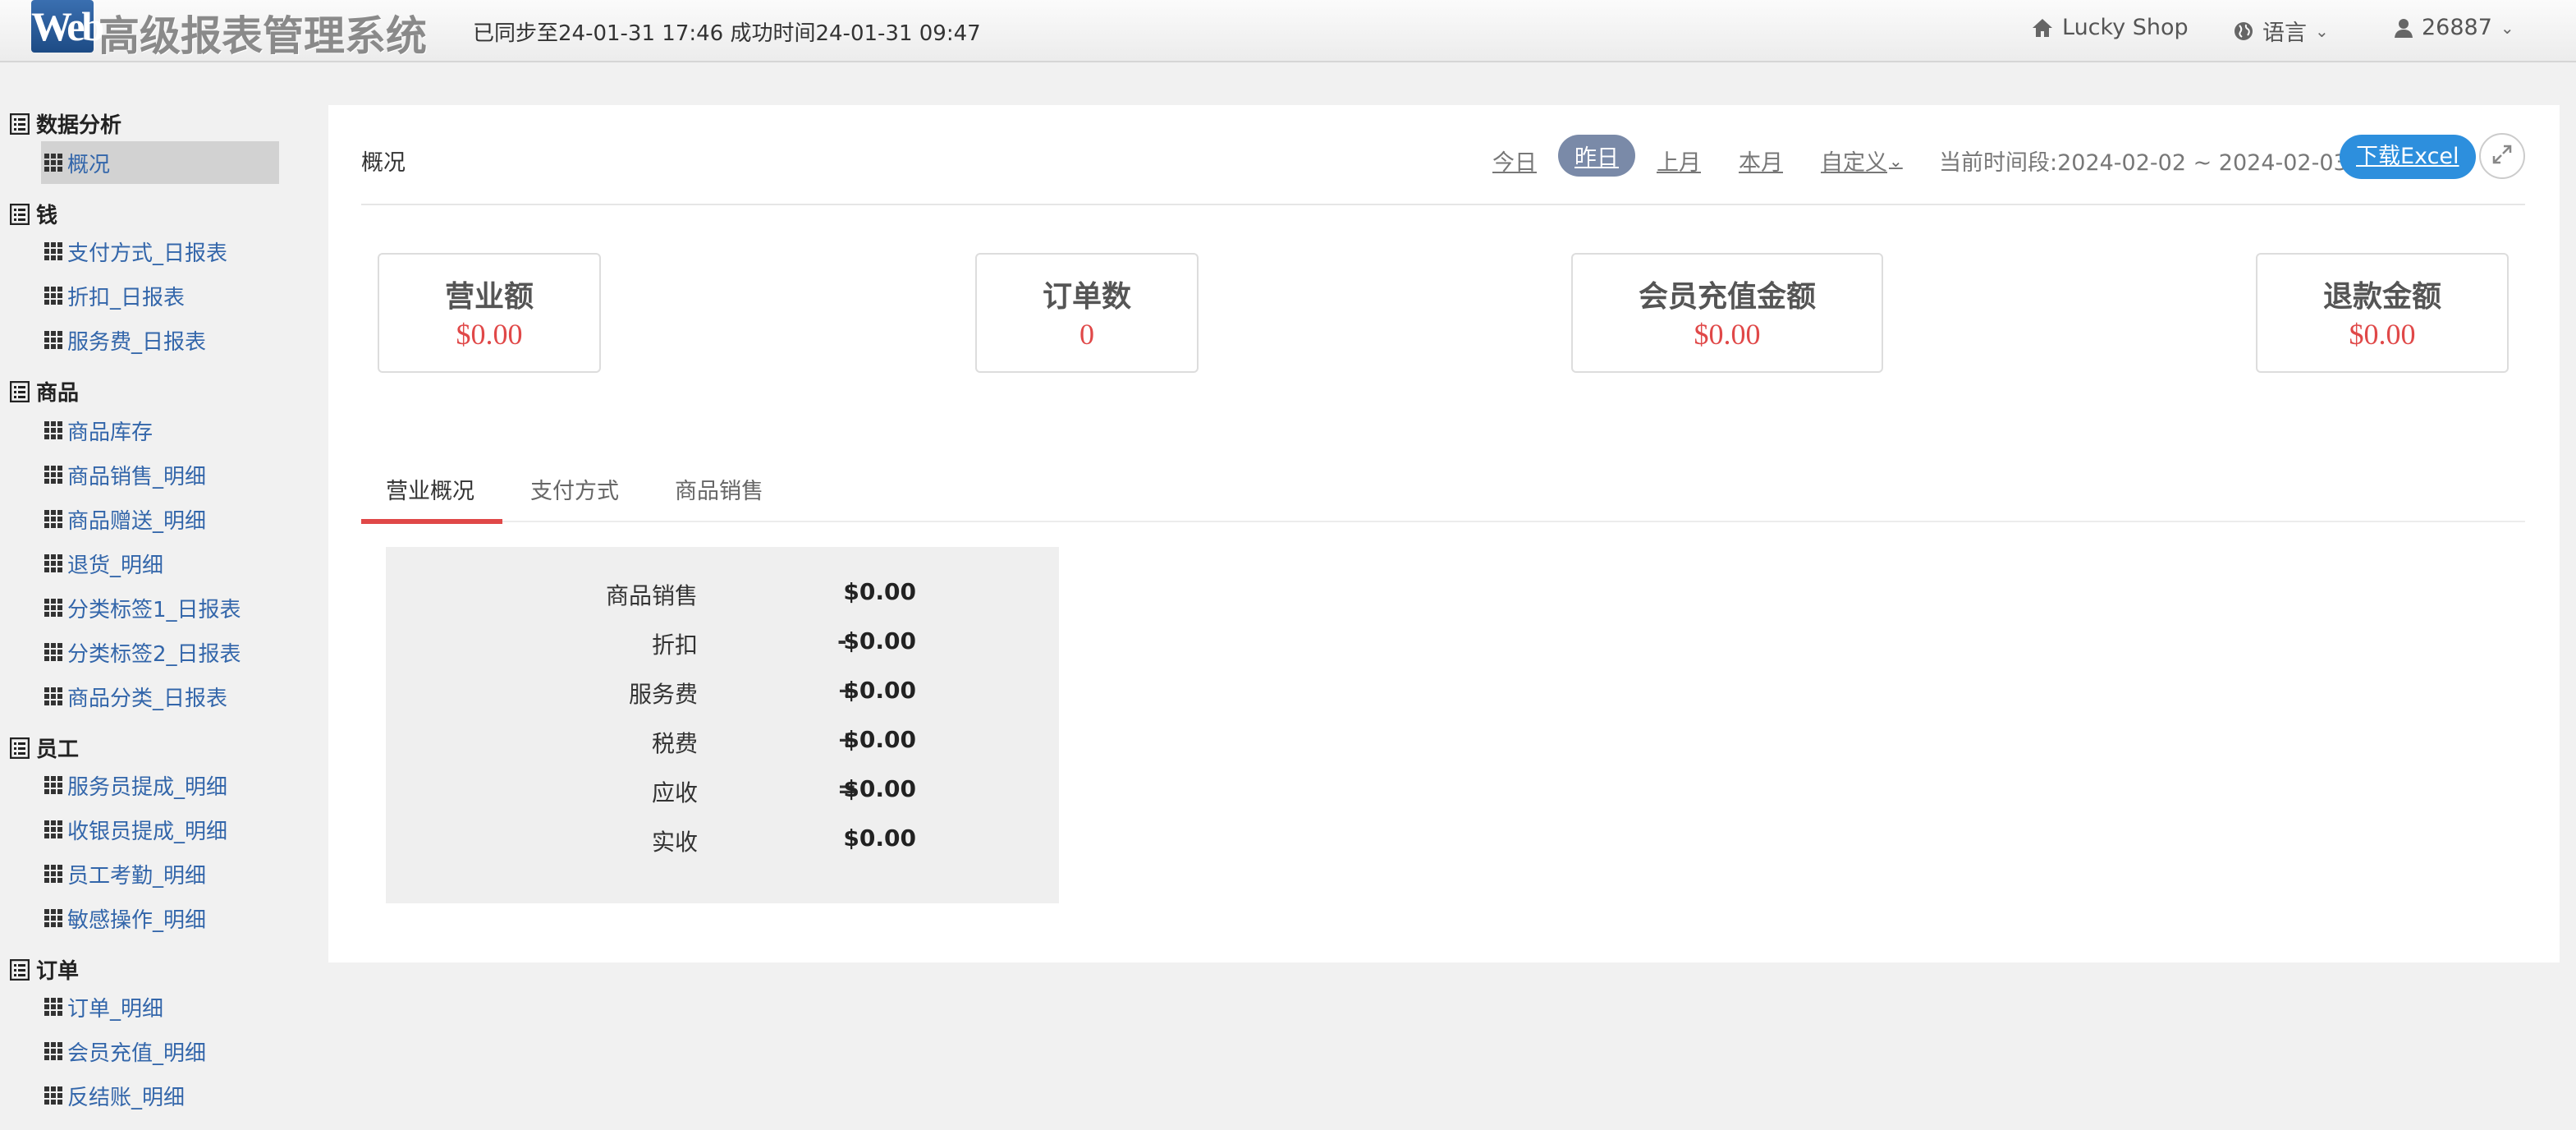  Describe the element at coordinates (160, 607) in the screenshot. I see `sidebar-item-tag1-daily: 分类标签1_日报表` at that location.